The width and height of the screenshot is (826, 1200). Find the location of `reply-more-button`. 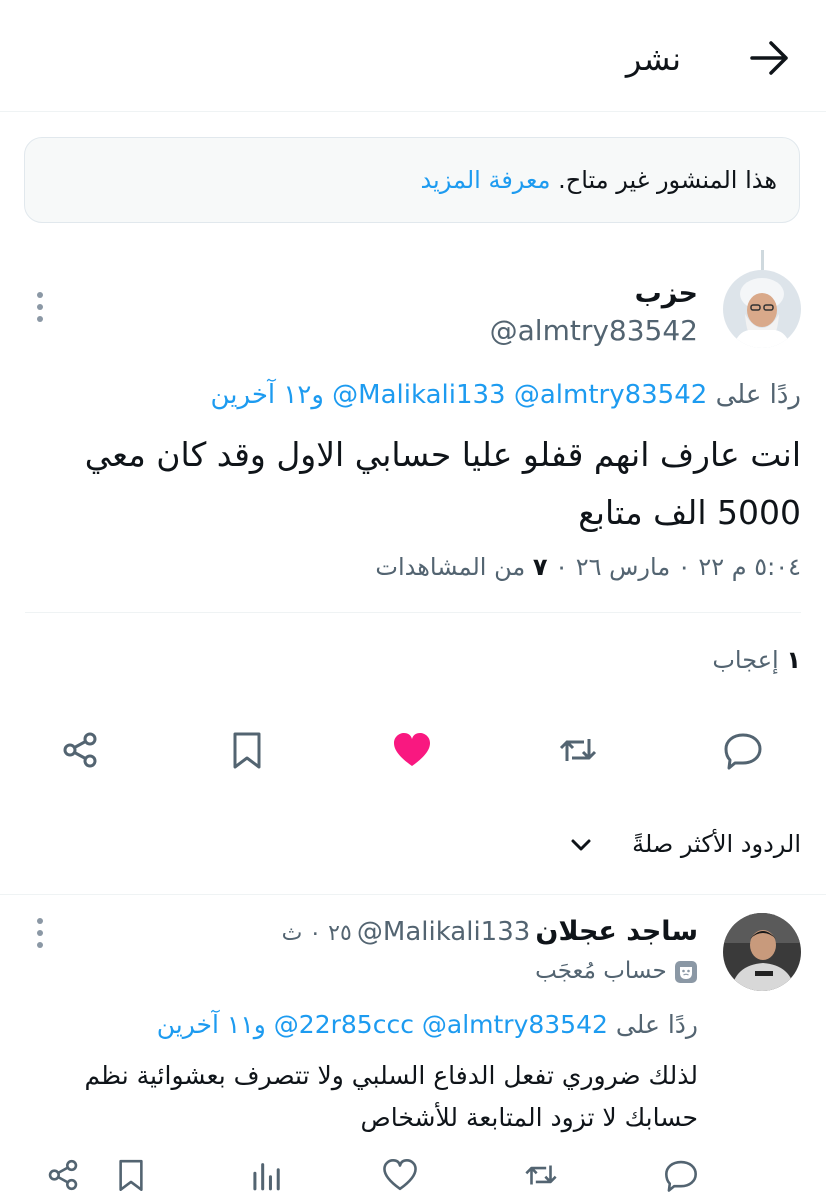

reply-more-button is located at coordinates (40, 933).